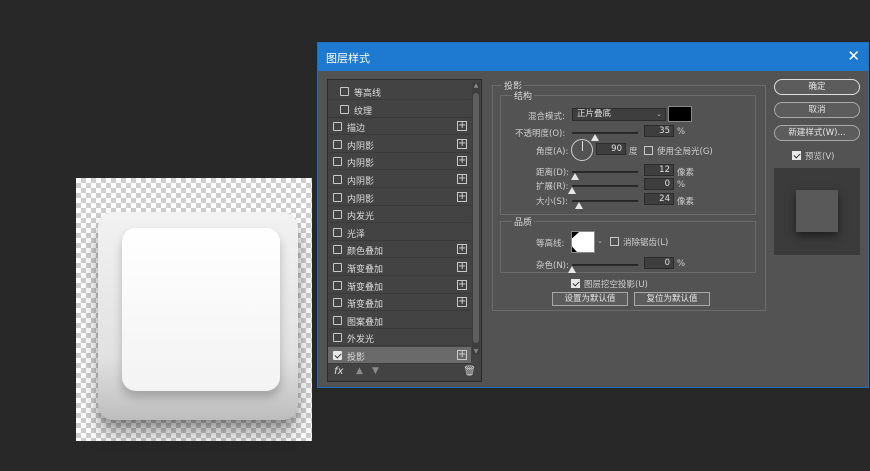 The image size is (870, 471). Describe the element at coordinates (363, 111) in the screenshot. I see `style-label: 纹理` at that location.